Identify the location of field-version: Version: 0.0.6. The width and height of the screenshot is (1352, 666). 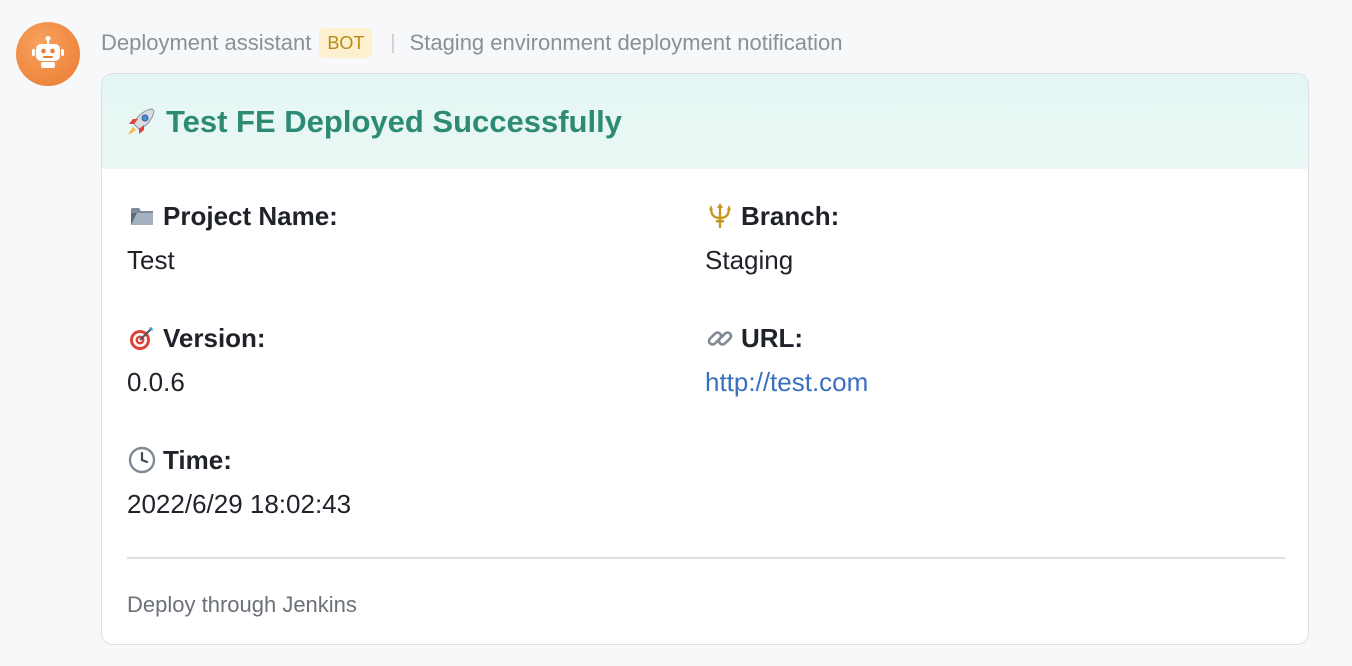
(407, 360).